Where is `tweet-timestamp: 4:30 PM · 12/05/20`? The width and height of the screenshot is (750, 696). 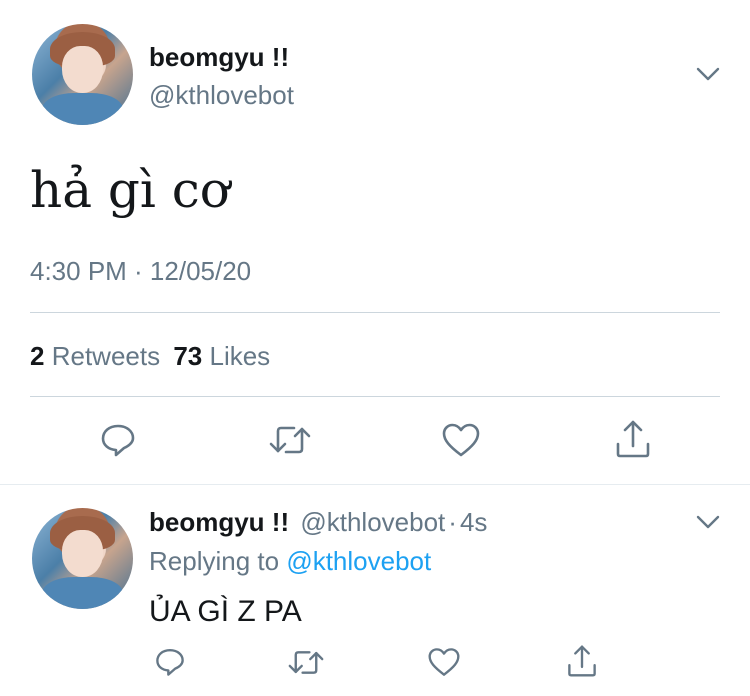
tweet-timestamp: 4:30 PM · 12/05/20 is located at coordinates (140, 271).